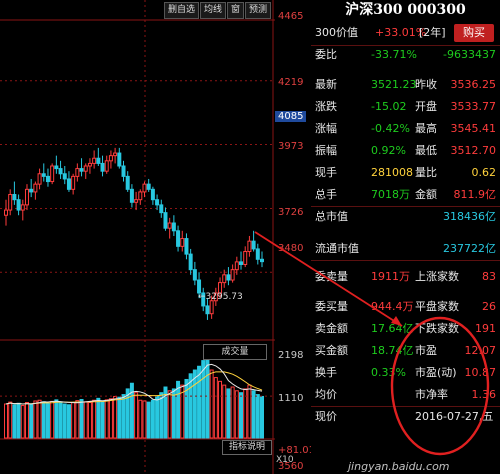 The image size is (500, 474). Describe the element at coordinates (437, 276) in the screenshot. I see `quote-label: 上涨家数` at that location.